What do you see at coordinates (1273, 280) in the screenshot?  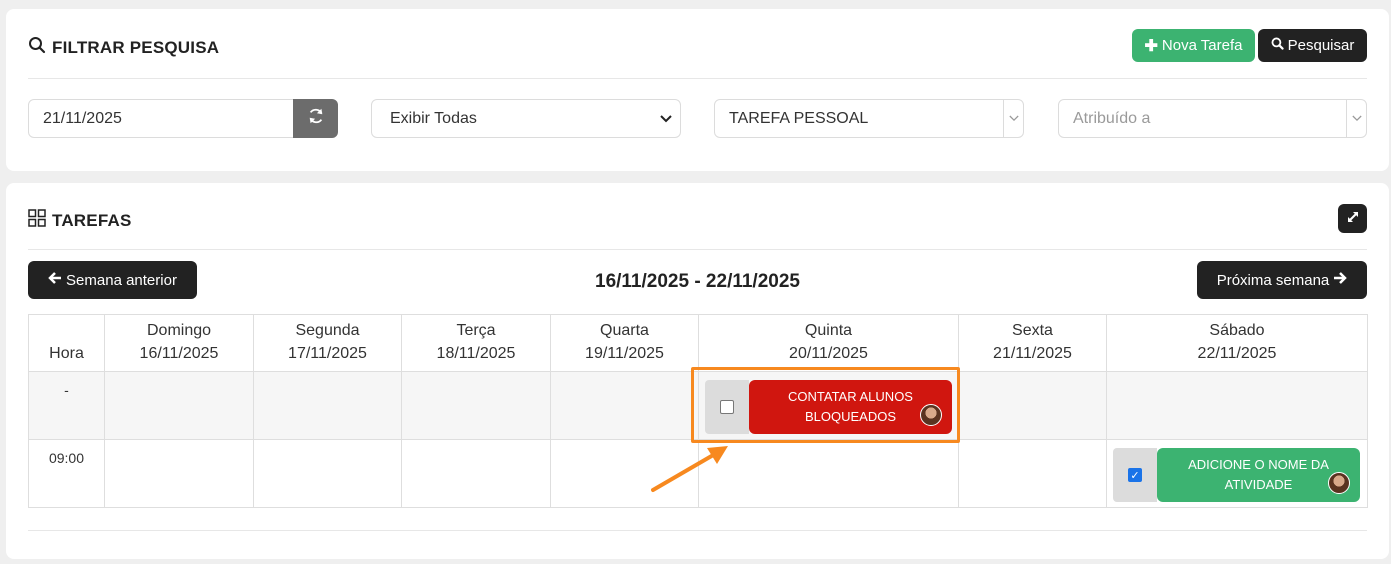 I see `next-week-label: Próxima semana` at bounding box center [1273, 280].